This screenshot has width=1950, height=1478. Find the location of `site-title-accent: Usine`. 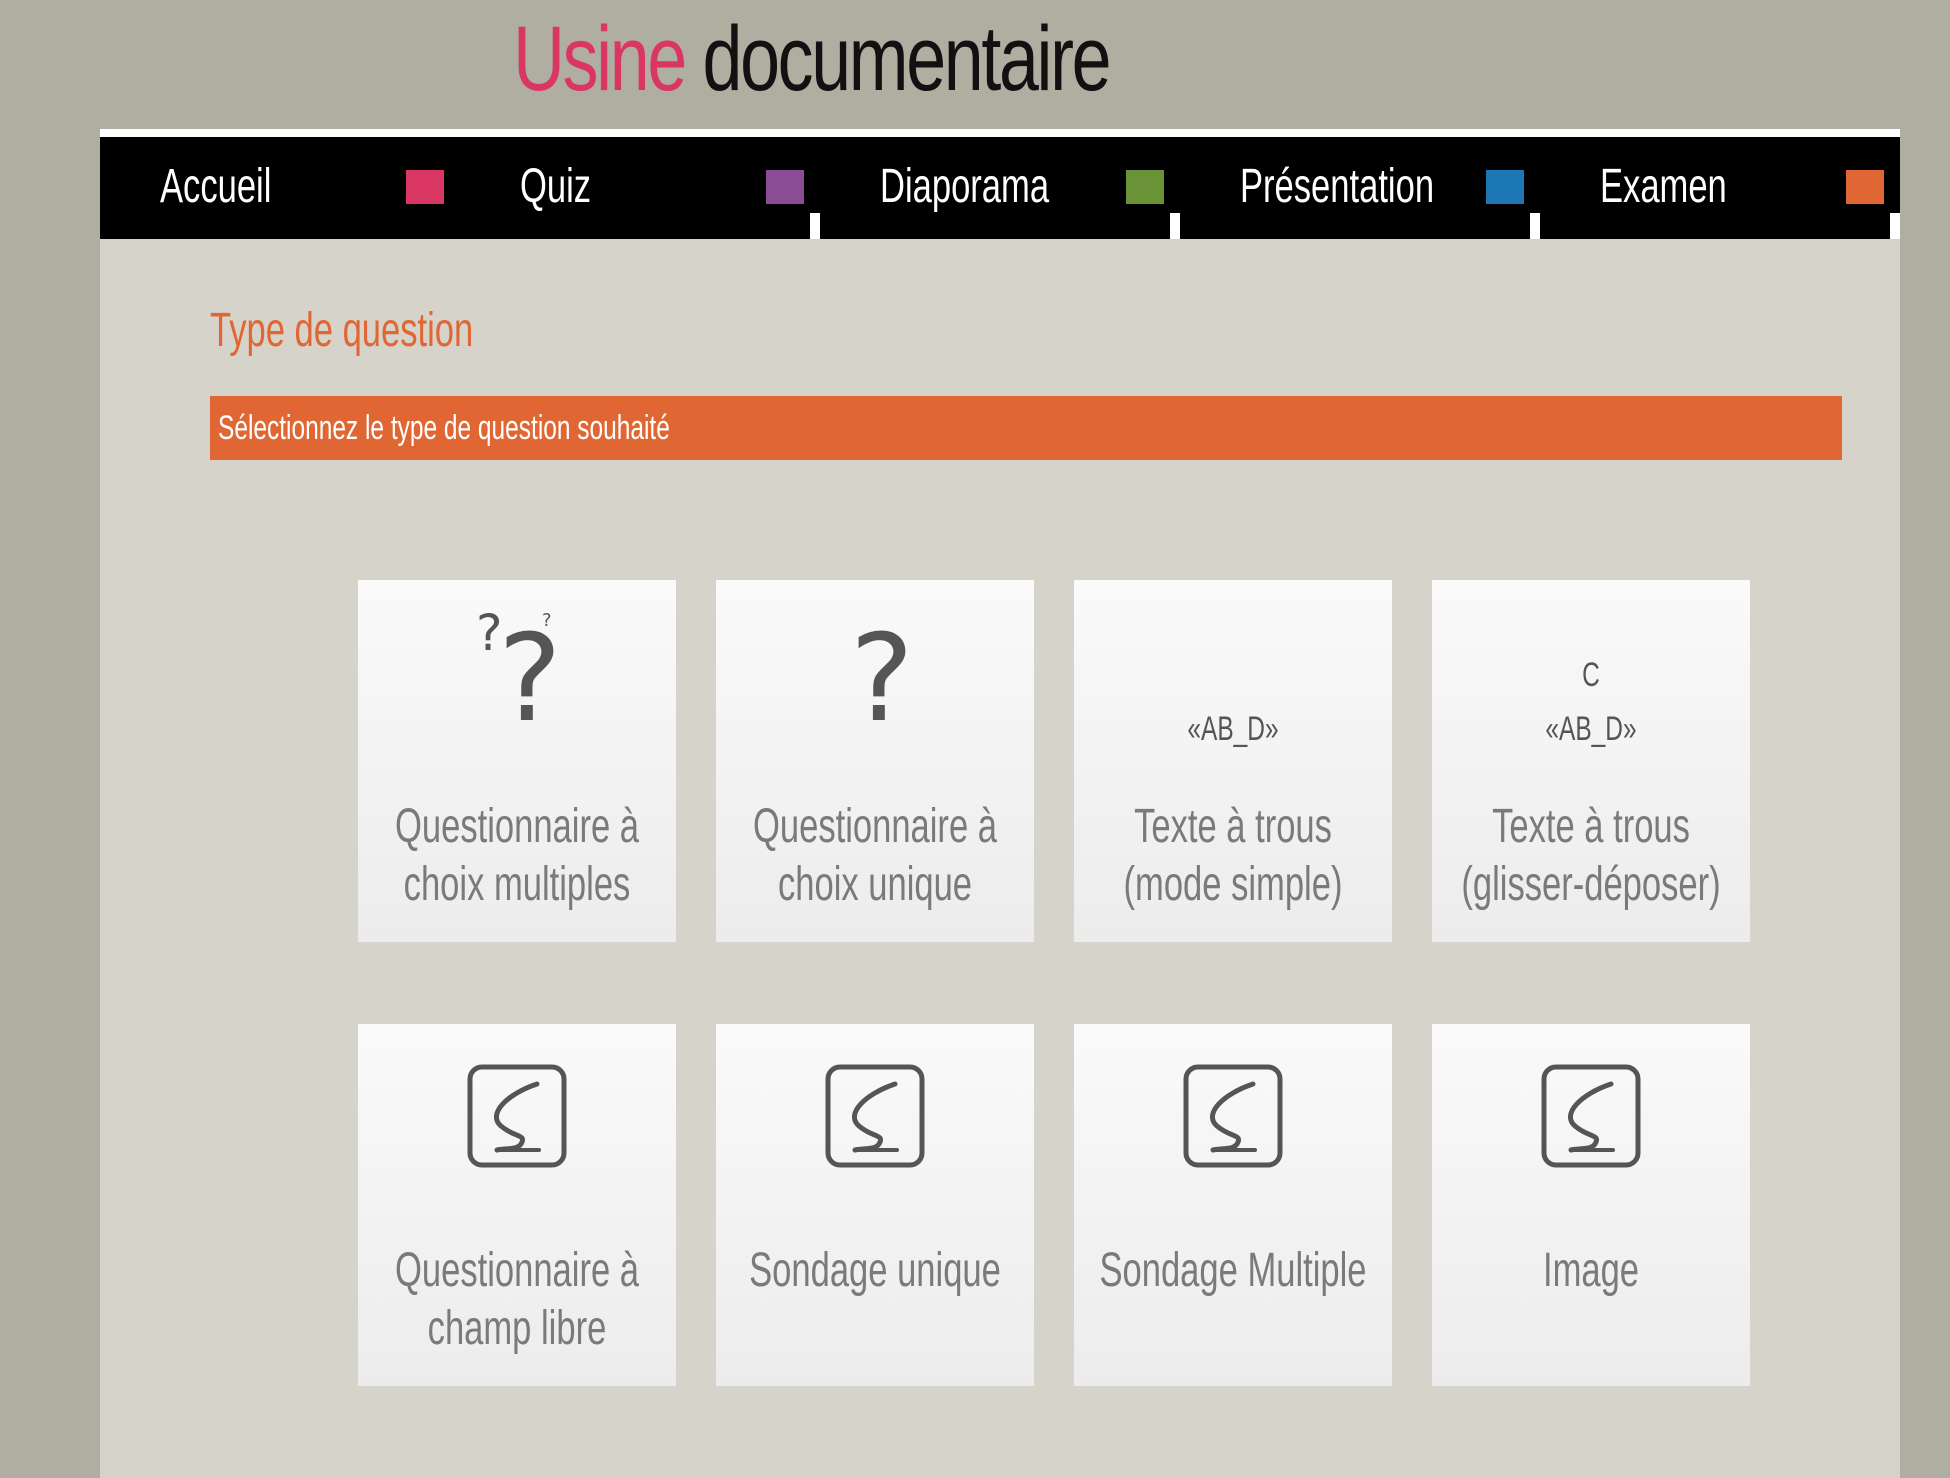

site-title-accent: Usine is located at coordinates (600, 59).